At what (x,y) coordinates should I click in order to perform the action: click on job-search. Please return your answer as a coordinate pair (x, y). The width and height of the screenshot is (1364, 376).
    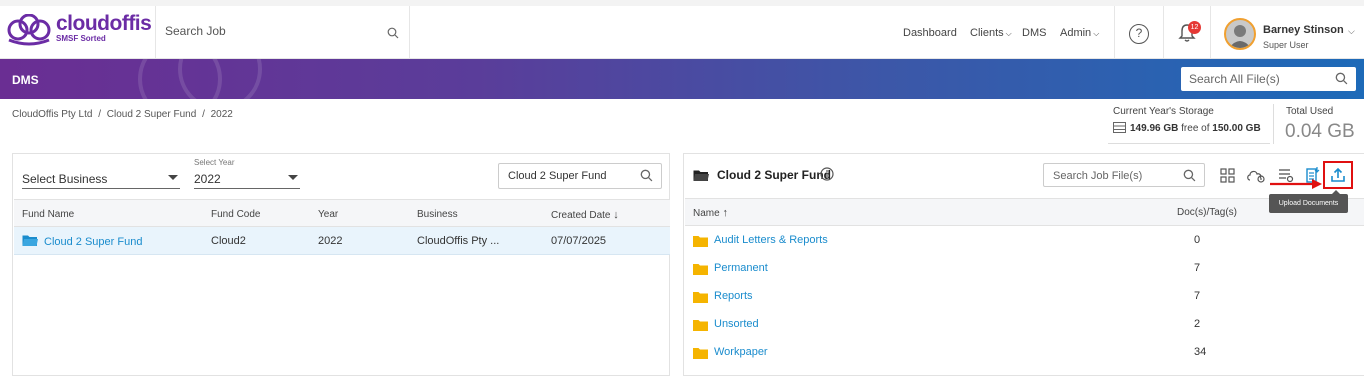
    Looking at the image, I should click on (282, 32).